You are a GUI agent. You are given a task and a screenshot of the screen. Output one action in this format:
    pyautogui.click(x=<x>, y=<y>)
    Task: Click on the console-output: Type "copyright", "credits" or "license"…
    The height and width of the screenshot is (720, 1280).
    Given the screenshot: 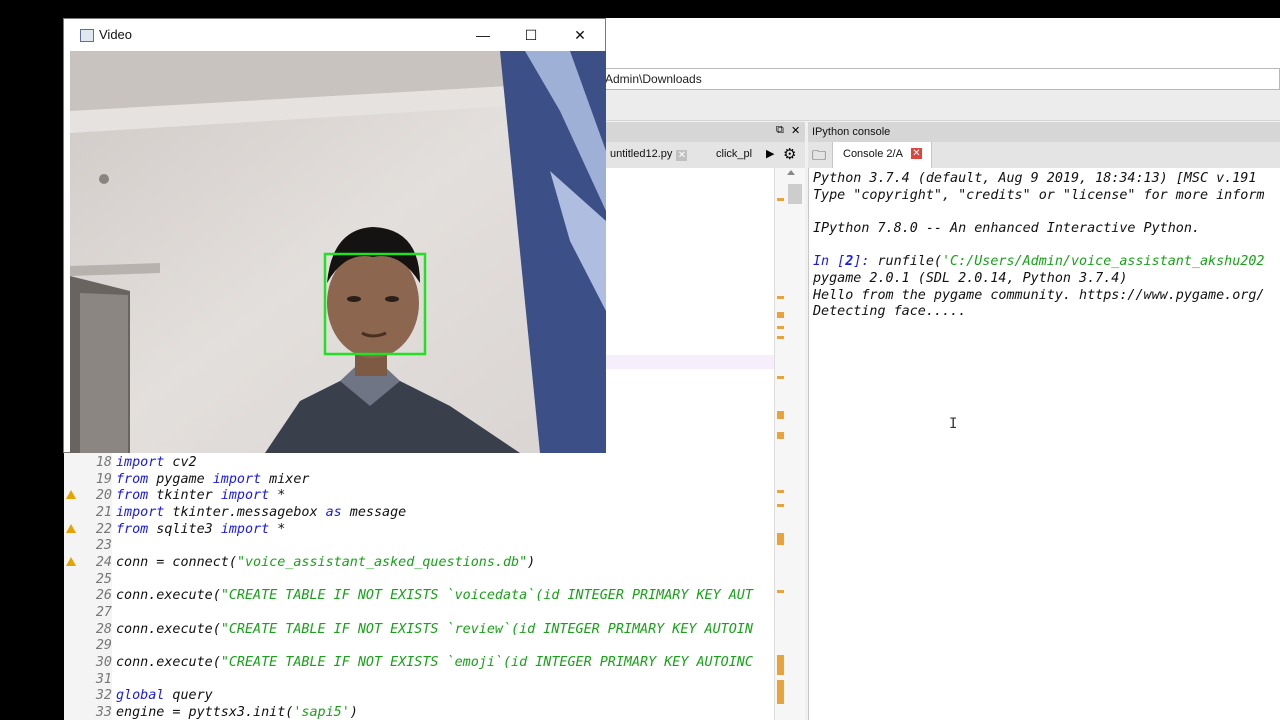 What is the action you would take?
    pyautogui.click(x=1039, y=195)
    